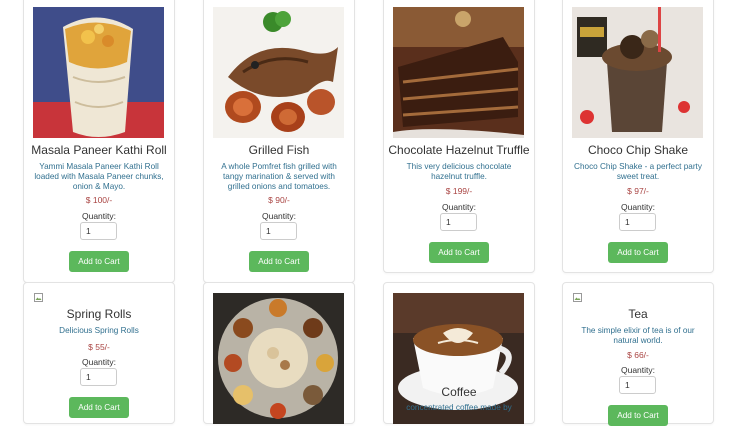 Image resolution: width=750 pixels, height=426 pixels. I want to click on truffle-cake-photo, so click(458, 72).